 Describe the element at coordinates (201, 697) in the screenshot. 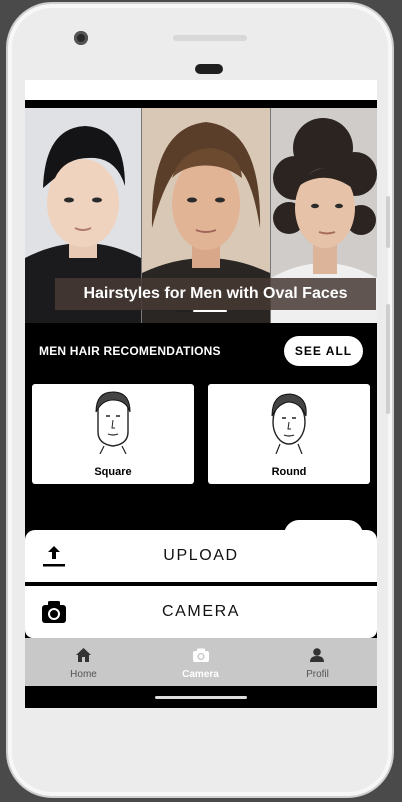

I see `home-indicator` at that location.